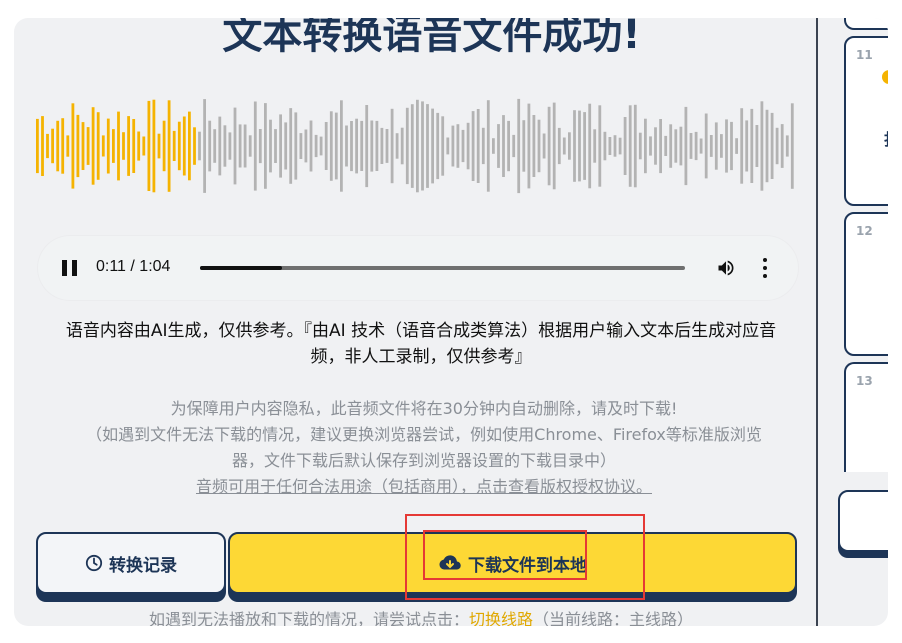 This screenshot has height=643, width=902. What do you see at coordinates (866, 121) in the screenshot?
I see `history-item-11: 11 打` at bounding box center [866, 121].